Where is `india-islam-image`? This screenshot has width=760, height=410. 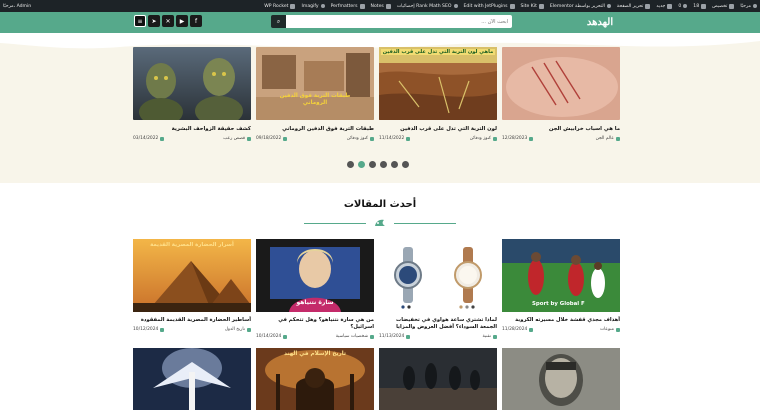
india-islam-image is located at coordinates (315, 379).